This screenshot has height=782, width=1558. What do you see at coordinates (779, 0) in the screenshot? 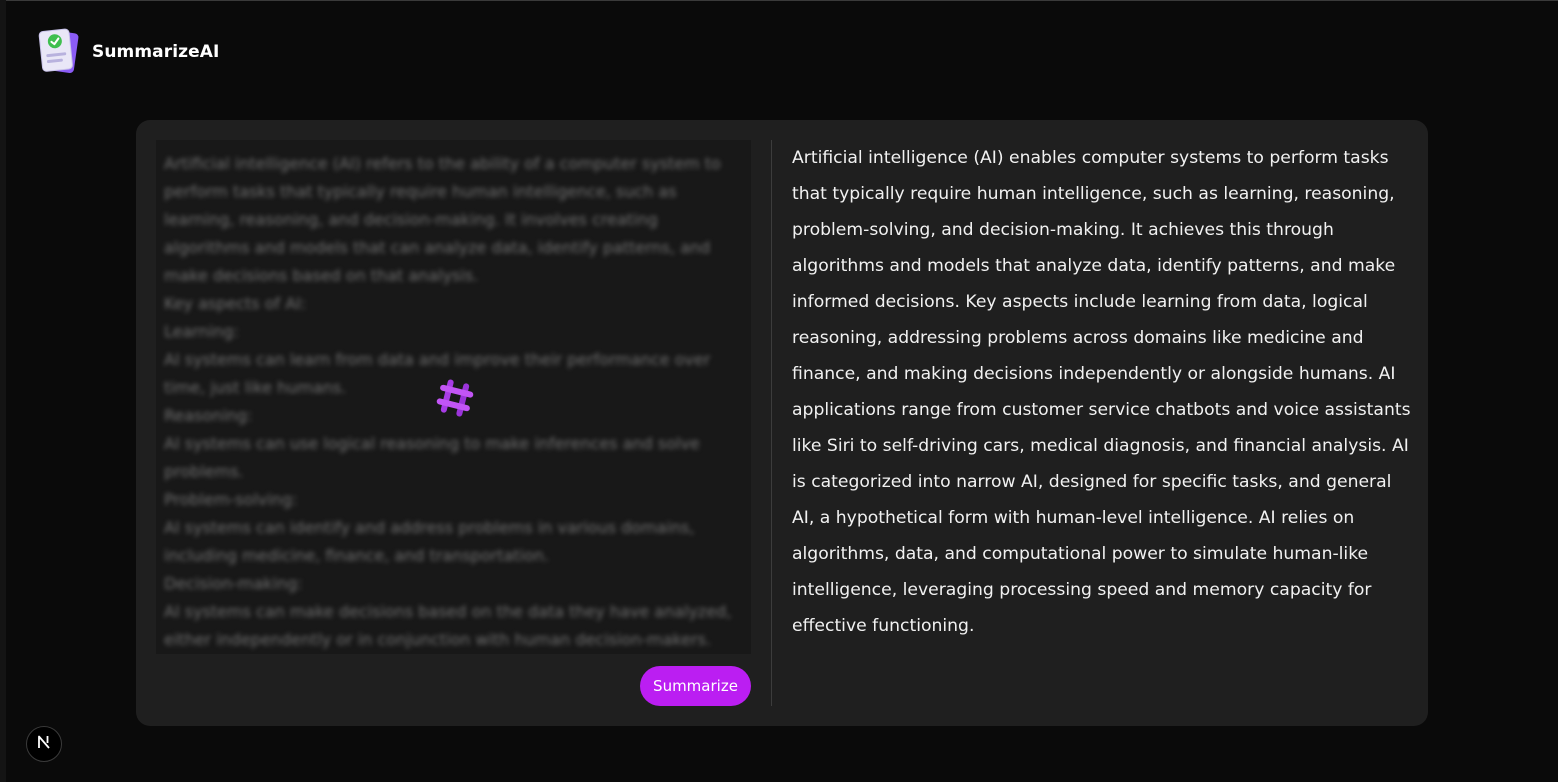
I see `window-top-border` at bounding box center [779, 0].